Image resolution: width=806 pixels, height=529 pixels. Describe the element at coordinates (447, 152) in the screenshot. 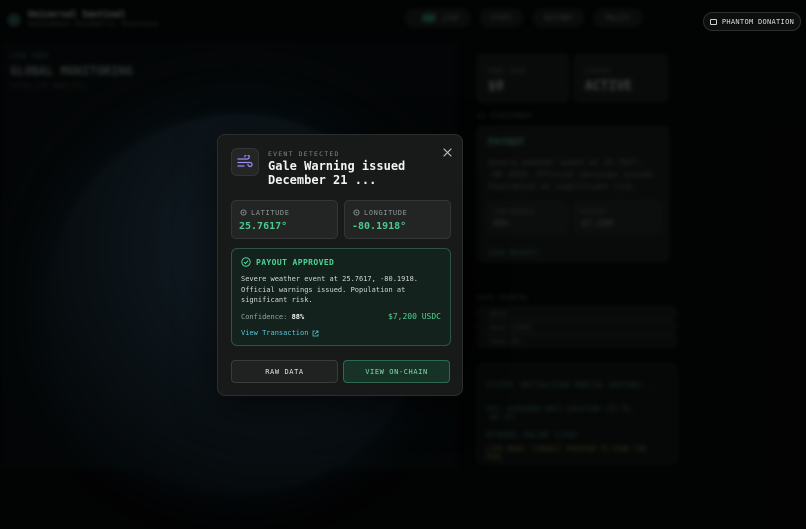

I see `close-icon` at that location.